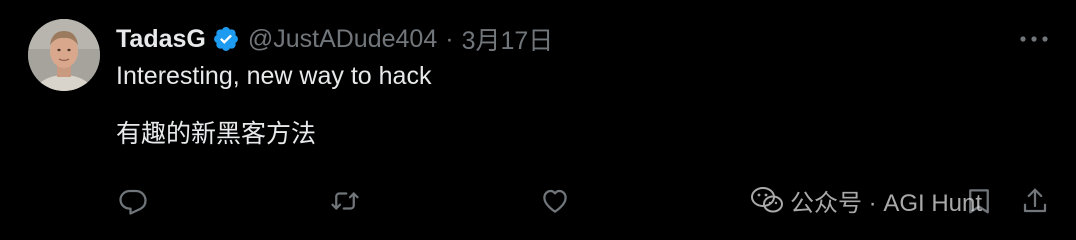  I want to click on reply-icon, so click(133, 202).